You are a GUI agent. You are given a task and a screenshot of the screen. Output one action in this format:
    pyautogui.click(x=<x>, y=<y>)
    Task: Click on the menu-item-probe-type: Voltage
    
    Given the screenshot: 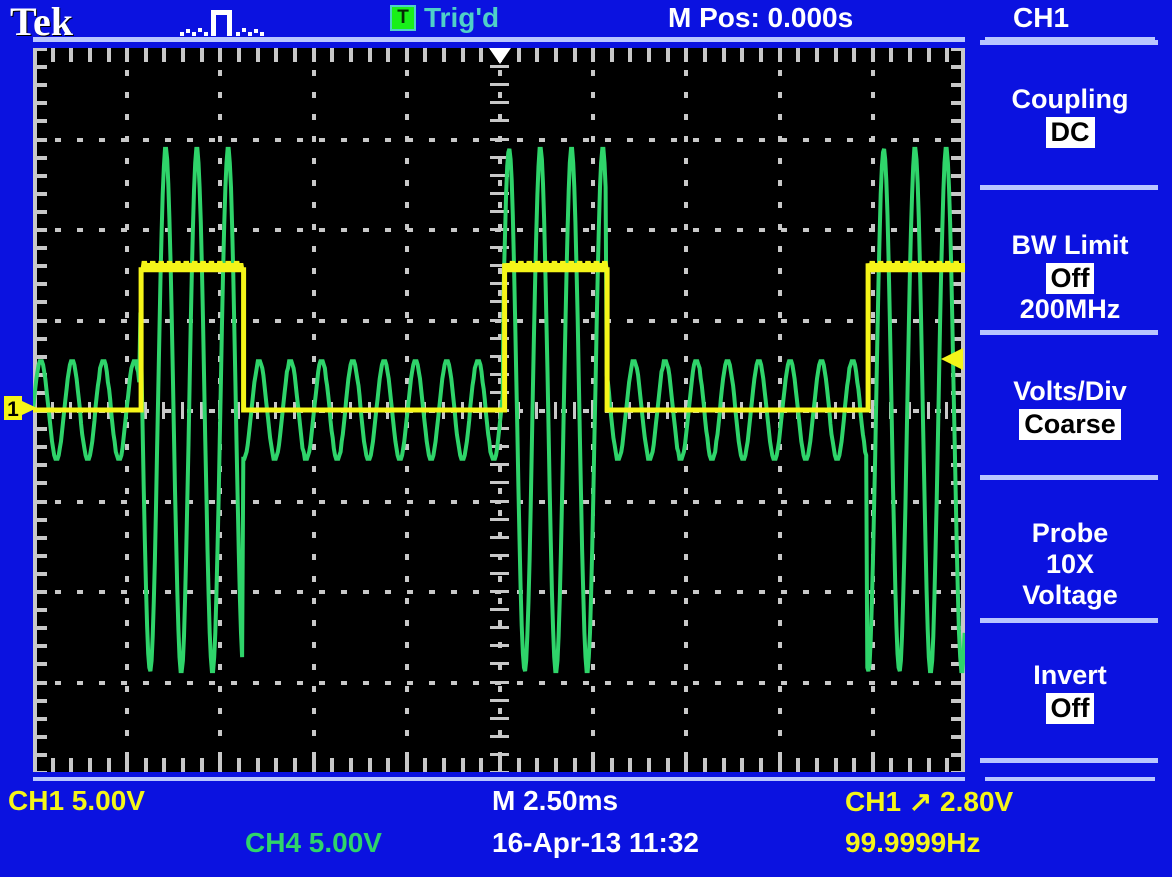 What is the action you would take?
    pyautogui.click(x=1070, y=595)
    